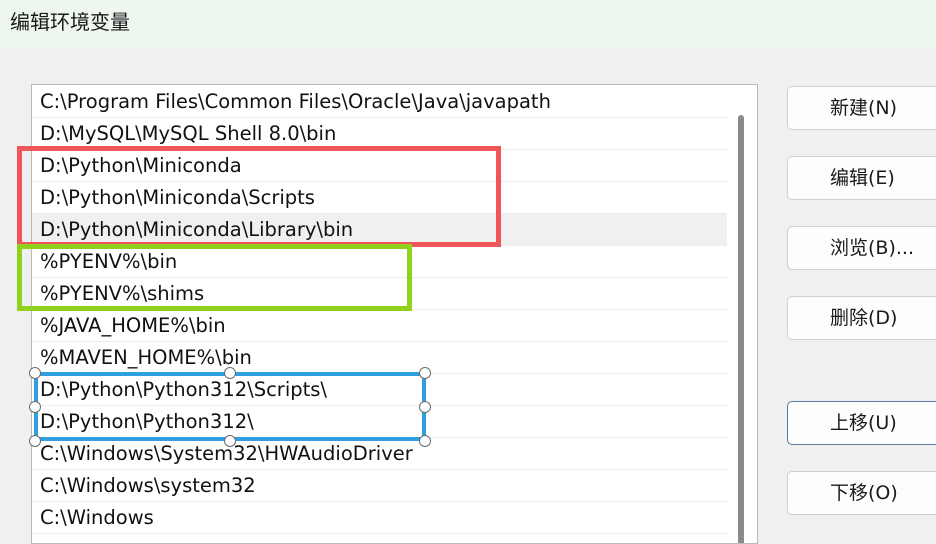 The width and height of the screenshot is (936, 544). Describe the element at coordinates (379, 518) in the screenshot. I see `list-item: C:\Windows` at that location.